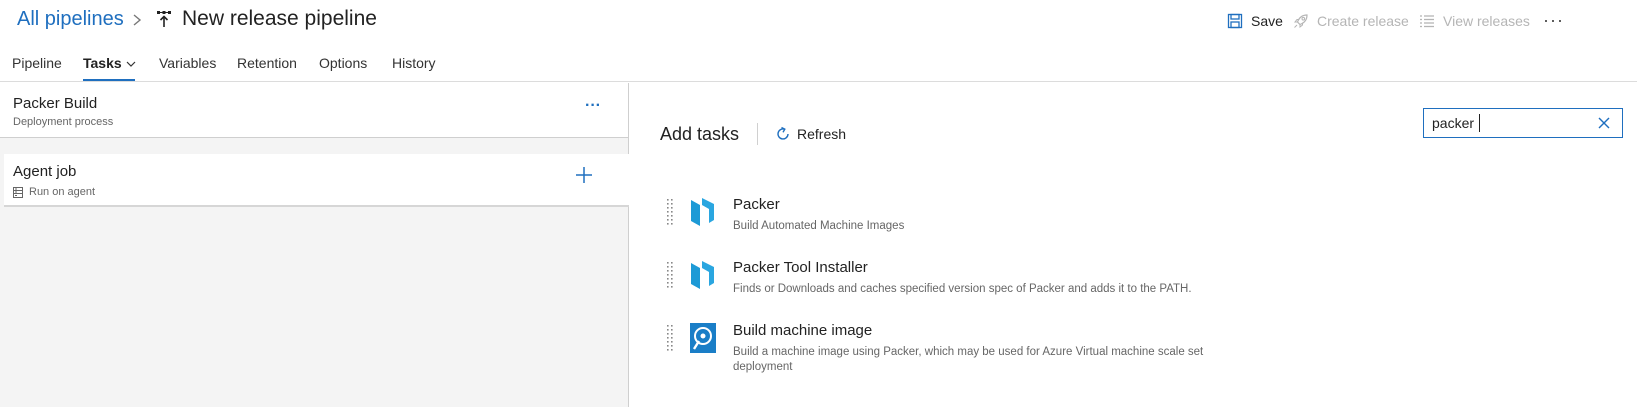 The width and height of the screenshot is (1637, 407). Describe the element at coordinates (703, 338) in the screenshot. I see `machine-image-icon` at that location.